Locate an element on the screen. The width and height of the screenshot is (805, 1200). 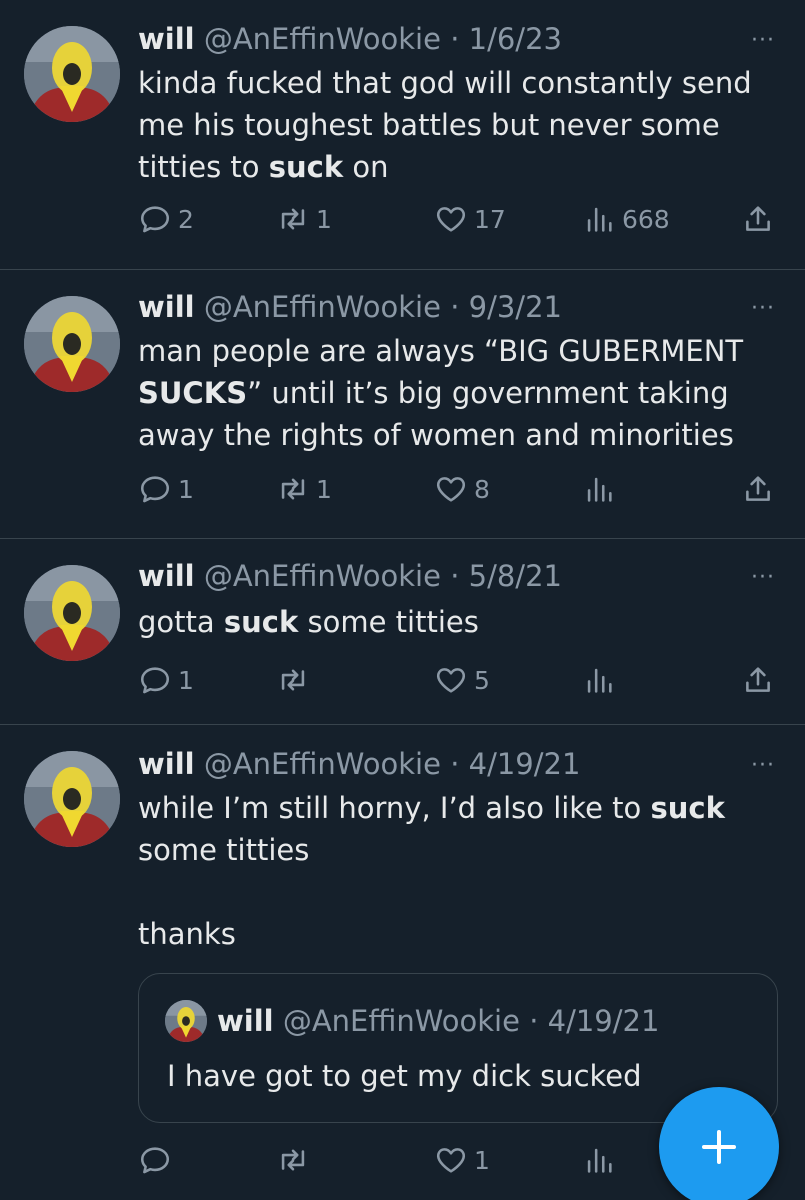
text-segment: while I’m still horny, I’d also like to is located at coordinates (394, 808).